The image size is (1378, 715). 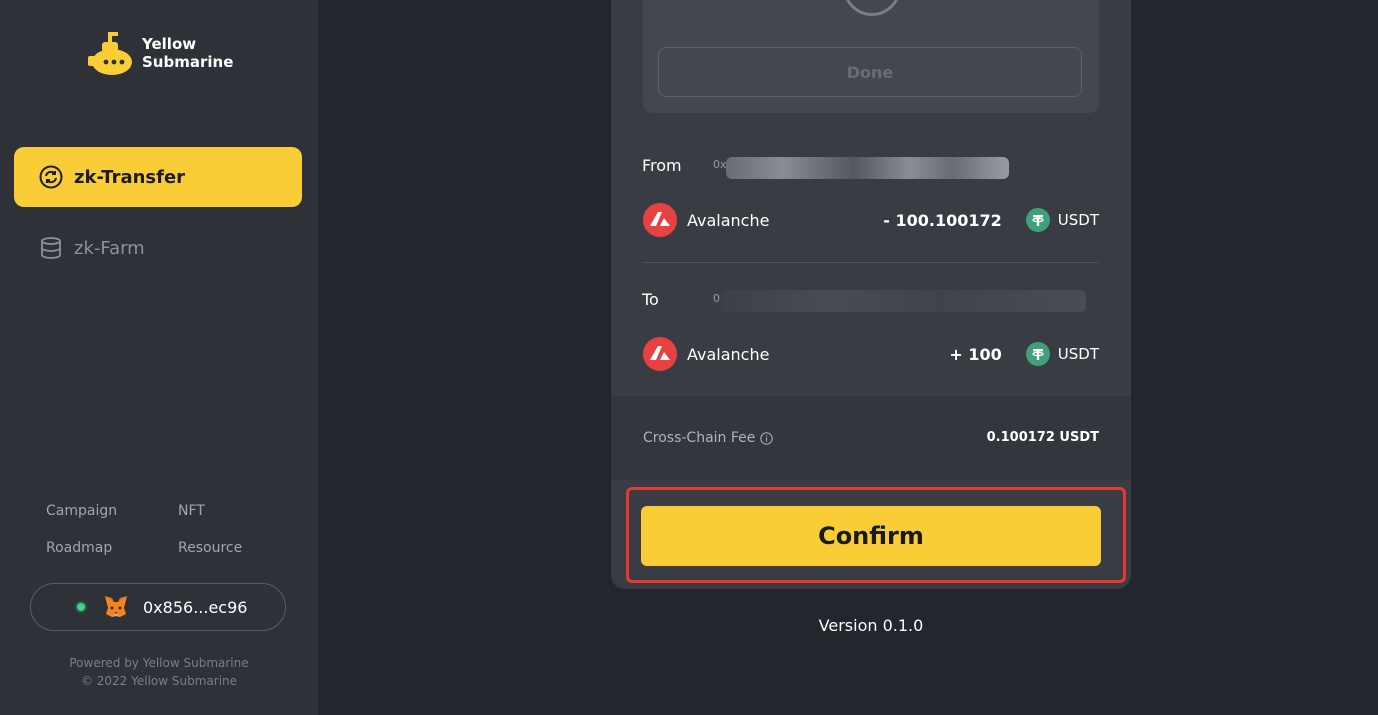 I want to click on brand-line1: Yellow, so click(x=169, y=44).